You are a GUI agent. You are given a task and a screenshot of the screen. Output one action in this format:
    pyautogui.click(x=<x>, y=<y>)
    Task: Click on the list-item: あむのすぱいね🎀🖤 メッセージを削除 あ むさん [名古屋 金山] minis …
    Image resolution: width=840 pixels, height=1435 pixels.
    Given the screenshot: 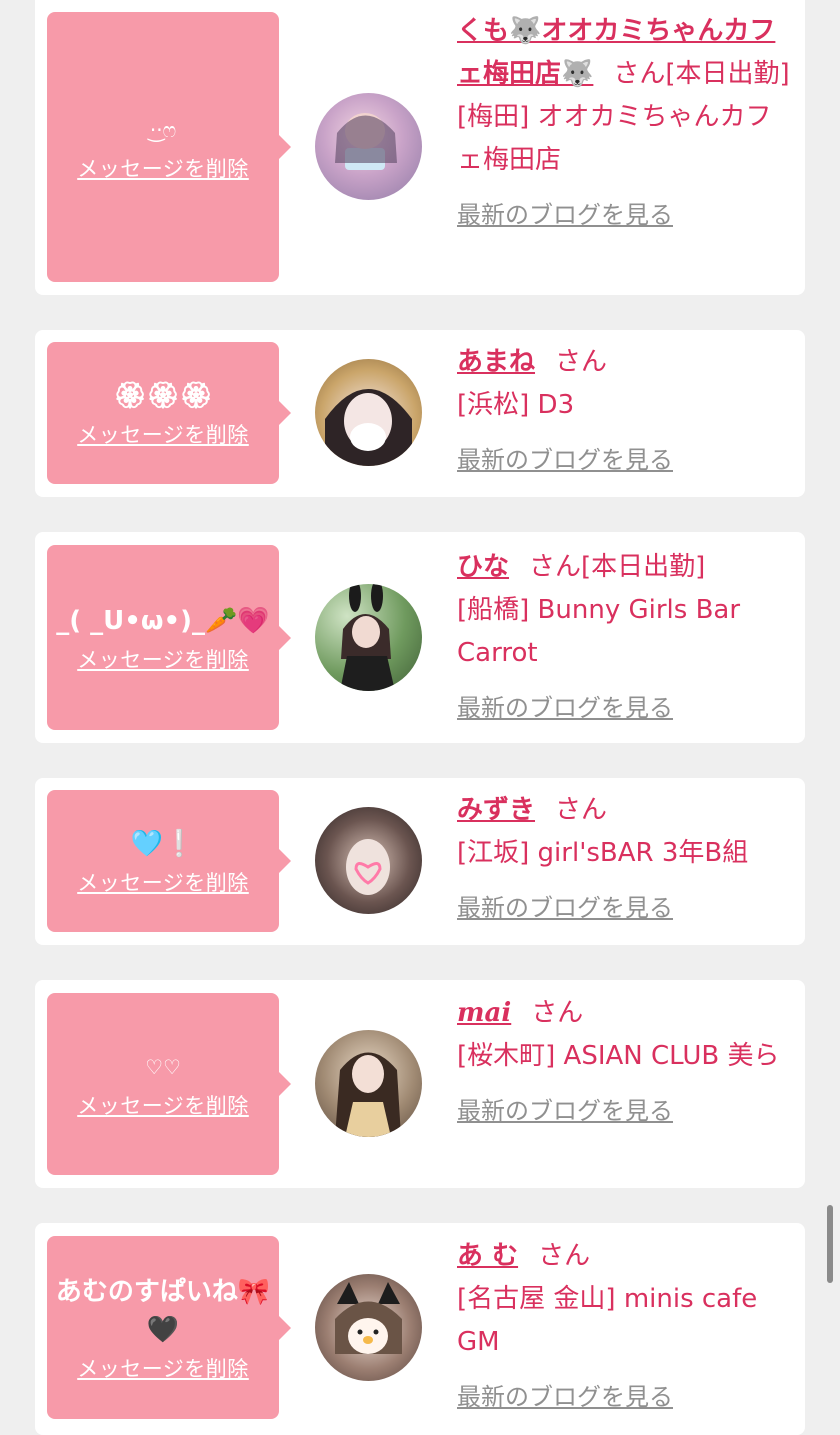 What is the action you would take?
    pyautogui.click(x=420, y=1329)
    